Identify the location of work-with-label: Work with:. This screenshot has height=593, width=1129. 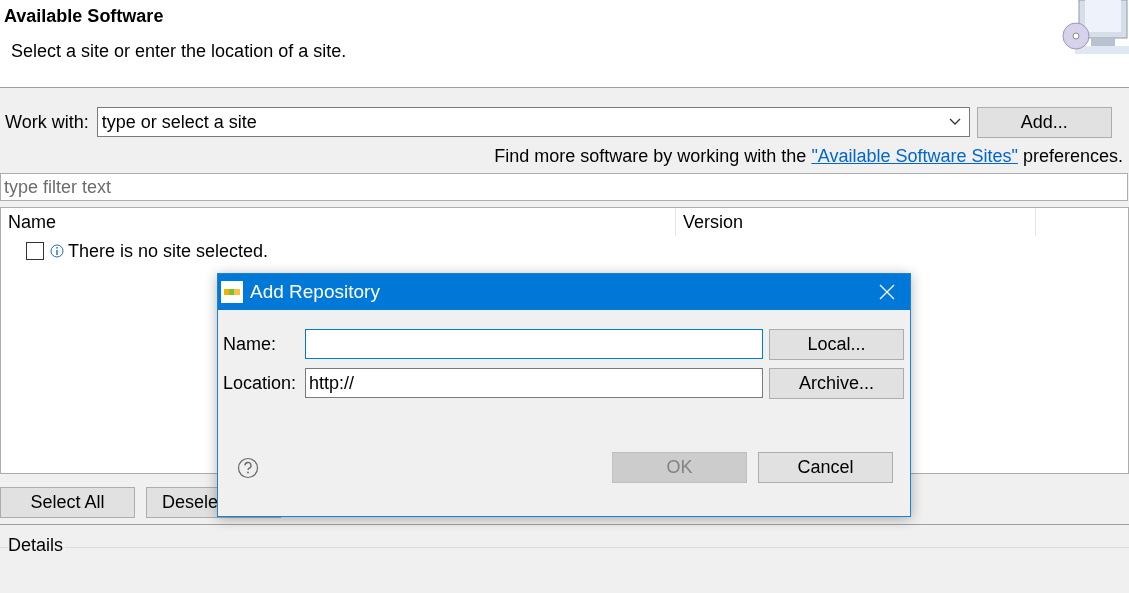
(47, 122).